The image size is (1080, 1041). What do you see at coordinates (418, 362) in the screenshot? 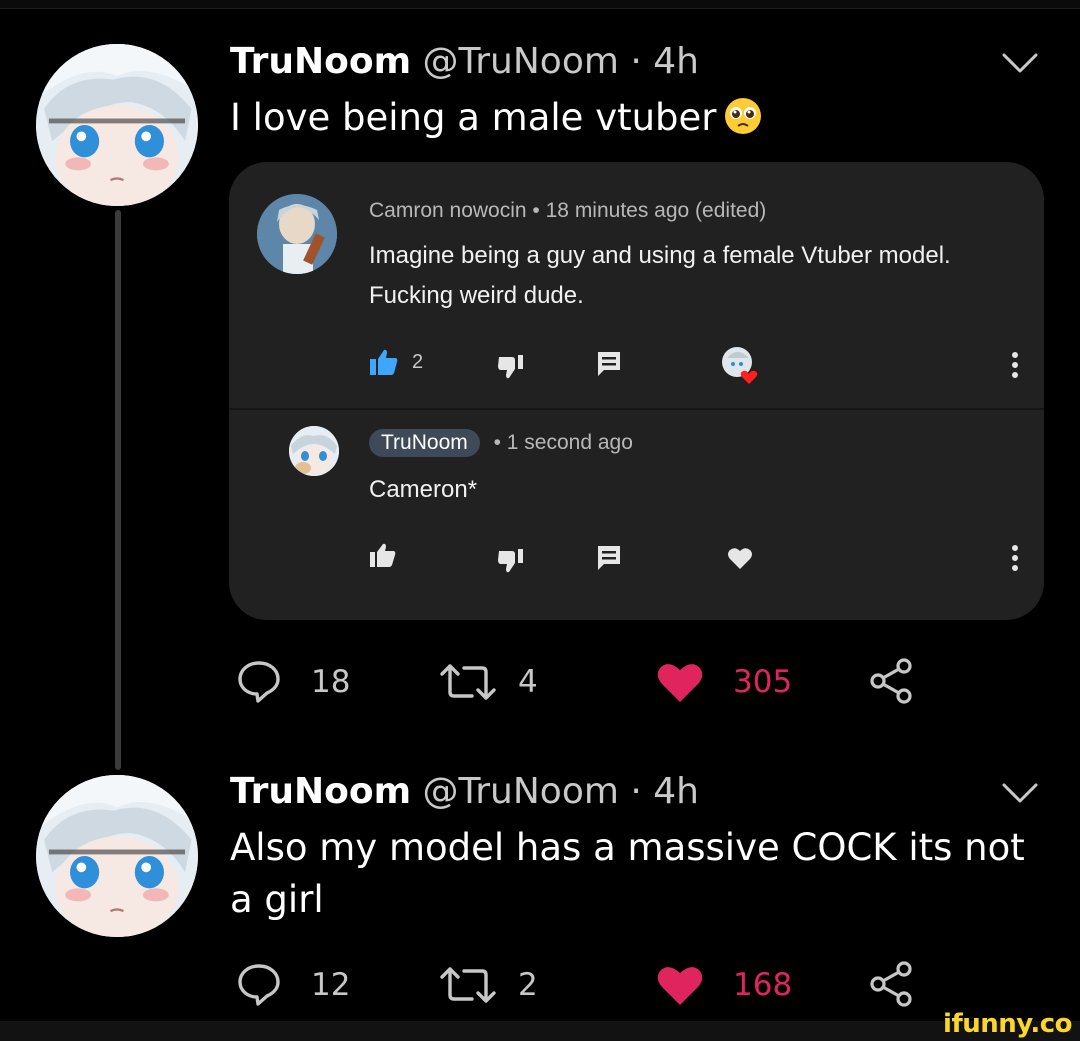
I see `comment-like-count: 2` at bounding box center [418, 362].